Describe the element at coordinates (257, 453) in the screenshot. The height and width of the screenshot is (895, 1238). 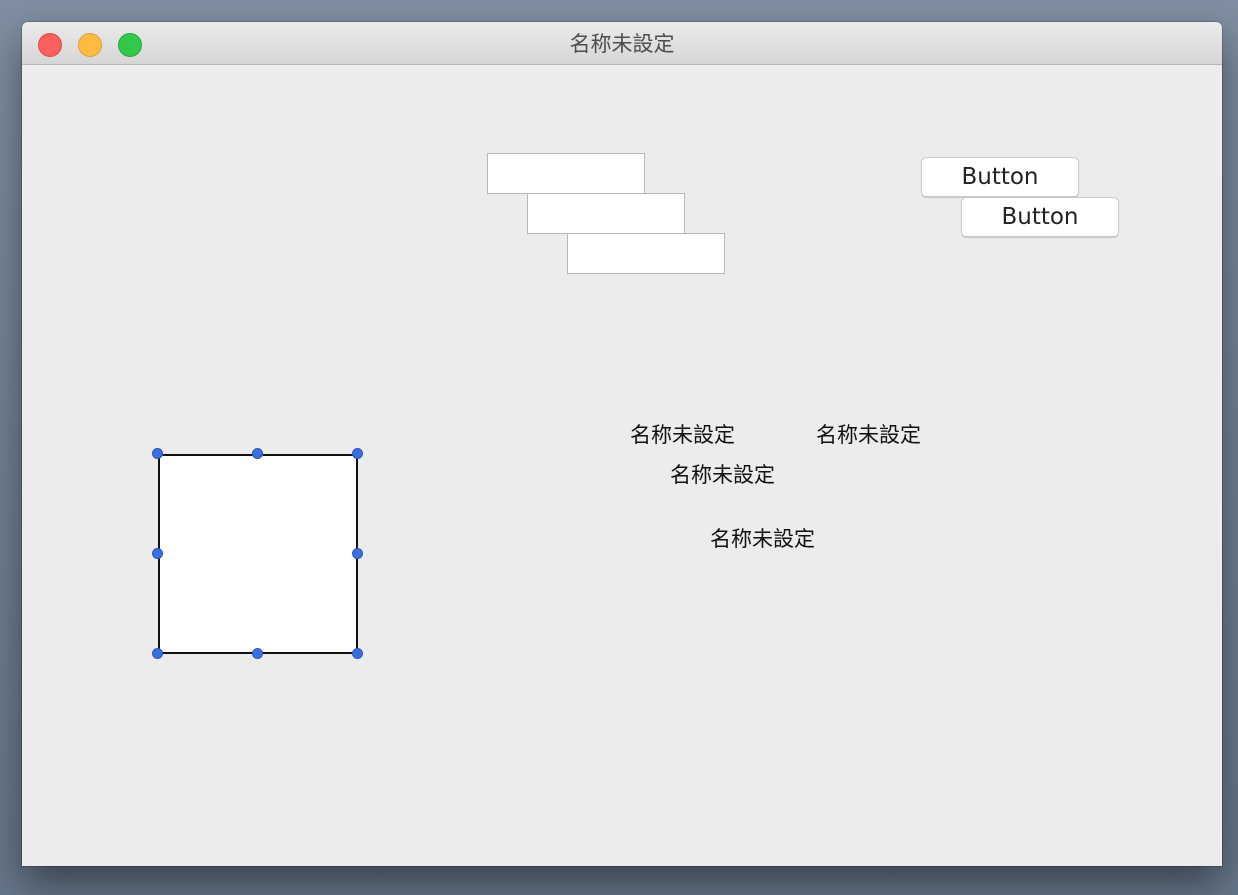
I see `resize-handle-top` at that location.